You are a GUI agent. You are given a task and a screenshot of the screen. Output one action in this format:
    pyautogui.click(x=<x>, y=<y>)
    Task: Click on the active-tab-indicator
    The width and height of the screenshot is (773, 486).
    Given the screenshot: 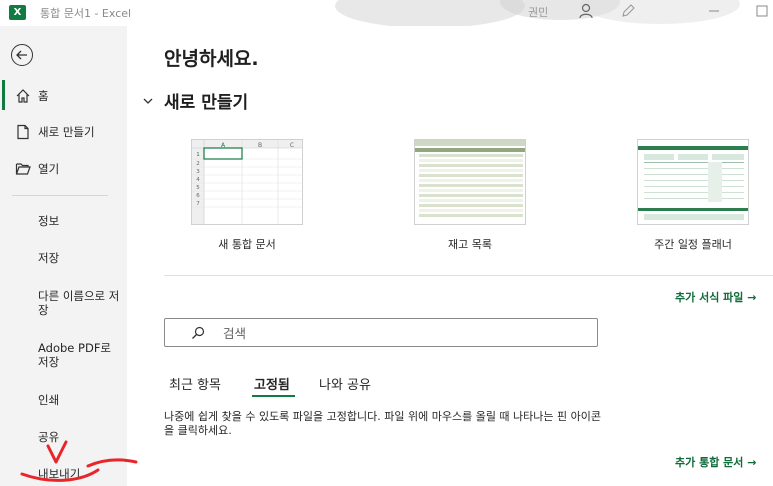 What is the action you would take?
    pyautogui.click(x=273, y=396)
    